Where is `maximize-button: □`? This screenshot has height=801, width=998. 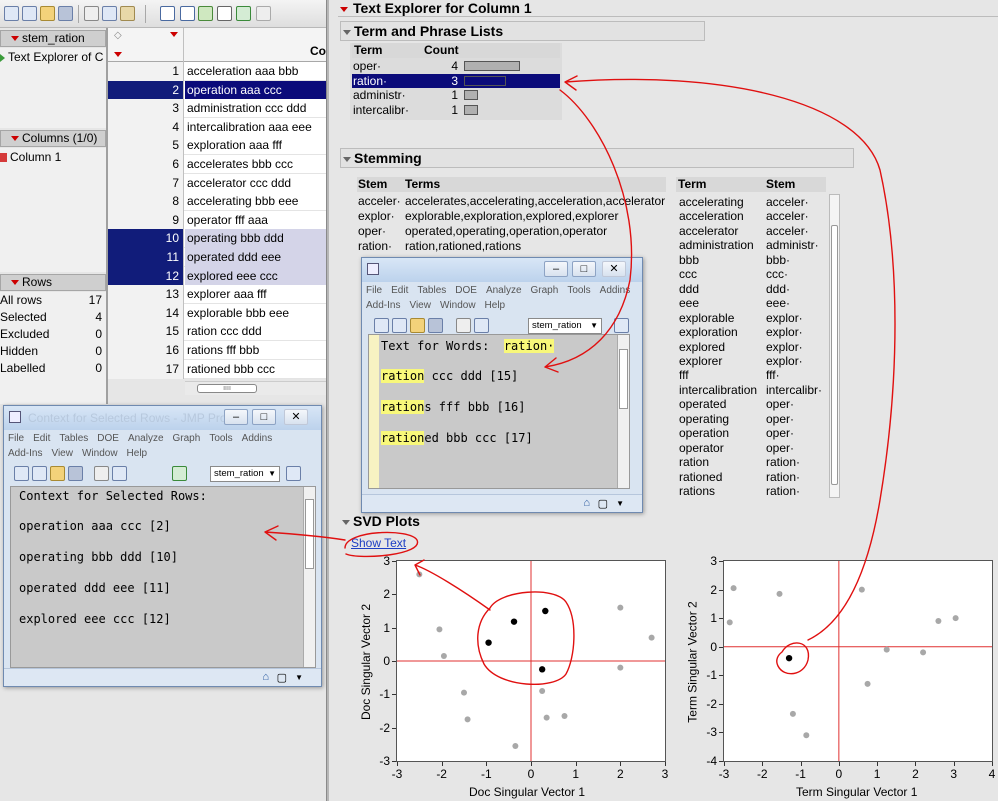
maximize-button: □ is located at coordinates (584, 269).